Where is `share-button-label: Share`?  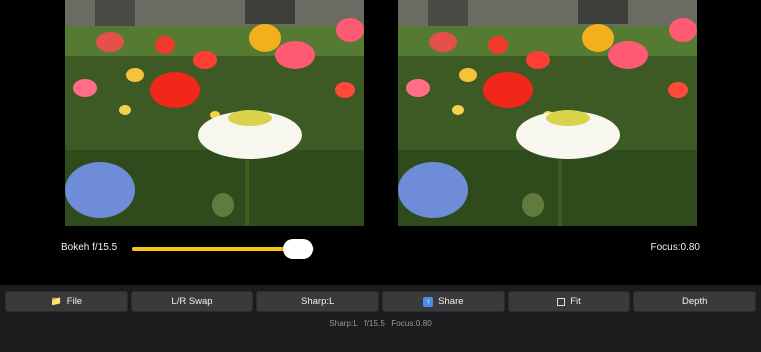 share-button-label: Share is located at coordinates (451, 301).